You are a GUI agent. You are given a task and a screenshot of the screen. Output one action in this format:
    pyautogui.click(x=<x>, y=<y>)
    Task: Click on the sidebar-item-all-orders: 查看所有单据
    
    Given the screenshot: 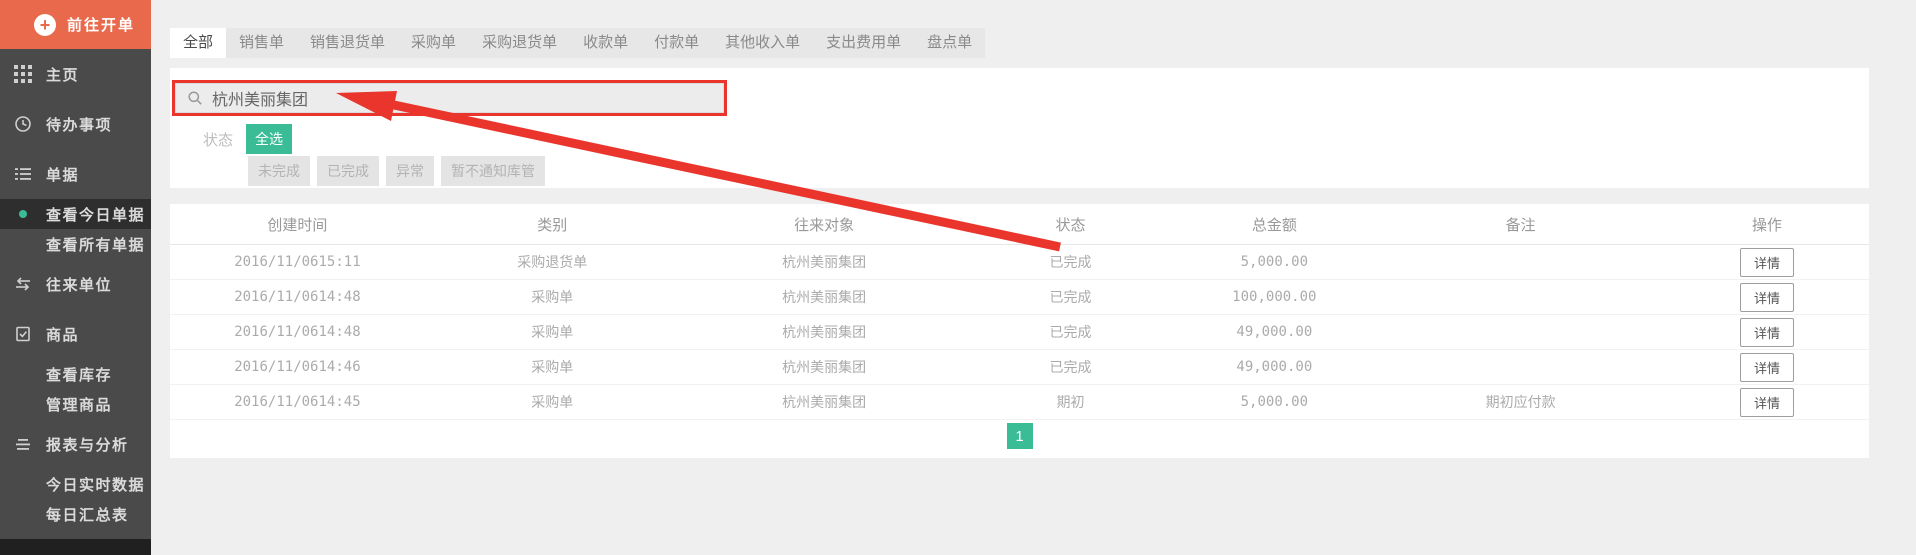 What is the action you would take?
    pyautogui.click(x=75, y=244)
    